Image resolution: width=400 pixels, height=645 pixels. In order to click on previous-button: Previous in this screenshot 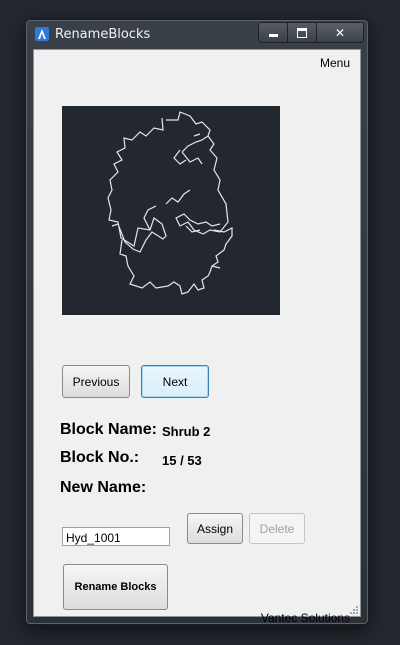, I will do `click(96, 381)`.